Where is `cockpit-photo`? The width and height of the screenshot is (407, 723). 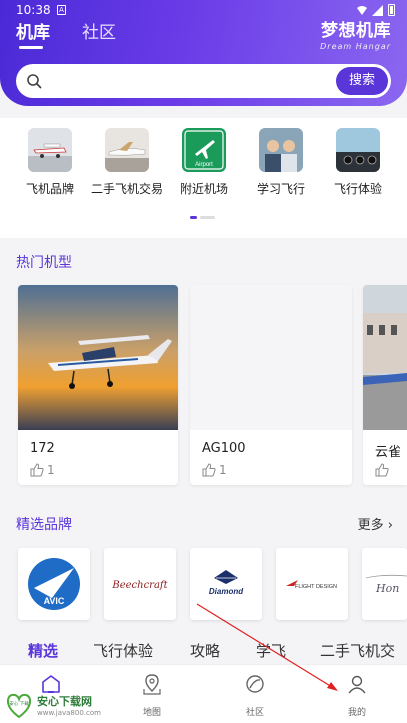
cockpit-photo is located at coordinates (358, 150).